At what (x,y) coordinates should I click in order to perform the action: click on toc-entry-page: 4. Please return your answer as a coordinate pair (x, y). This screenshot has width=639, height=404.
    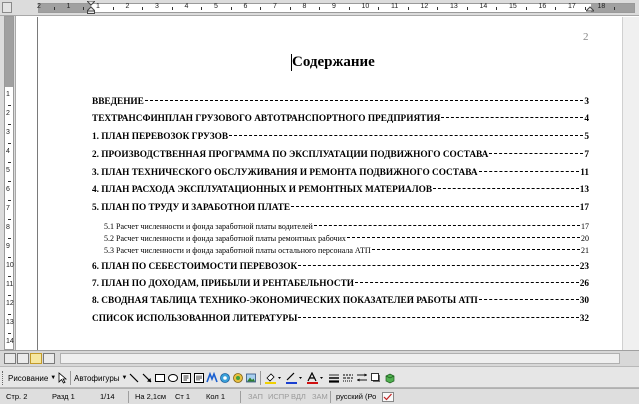
    Looking at the image, I should click on (586, 119).